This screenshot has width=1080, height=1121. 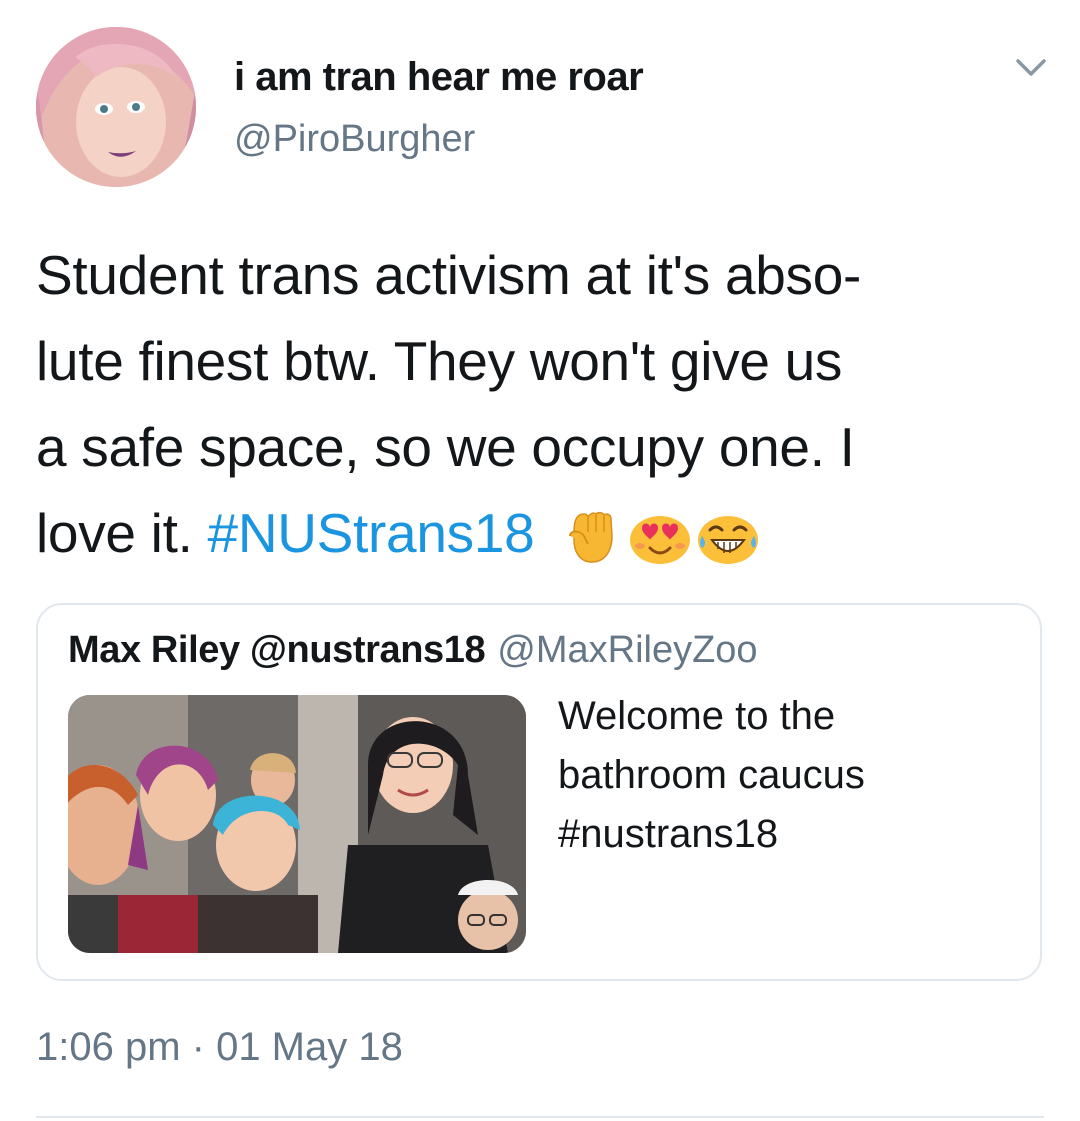 What do you see at coordinates (277, 650) in the screenshot?
I see `quoted-tweet-name: Max Riley @nustrans18` at bounding box center [277, 650].